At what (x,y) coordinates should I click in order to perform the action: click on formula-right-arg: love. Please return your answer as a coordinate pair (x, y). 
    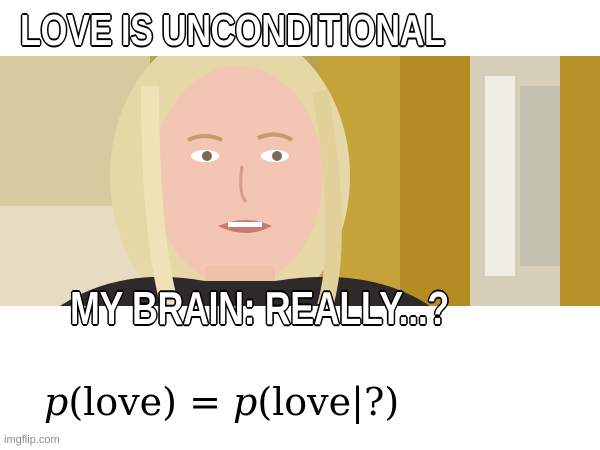
    Looking at the image, I should click on (312, 402).